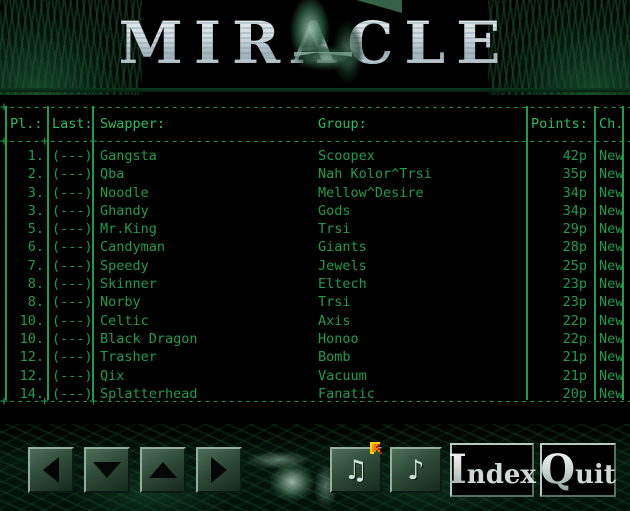 The height and width of the screenshot is (511, 630). What do you see at coordinates (133, 247) in the screenshot?
I see `cell-swapper: Candyman` at bounding box center [133, 247].